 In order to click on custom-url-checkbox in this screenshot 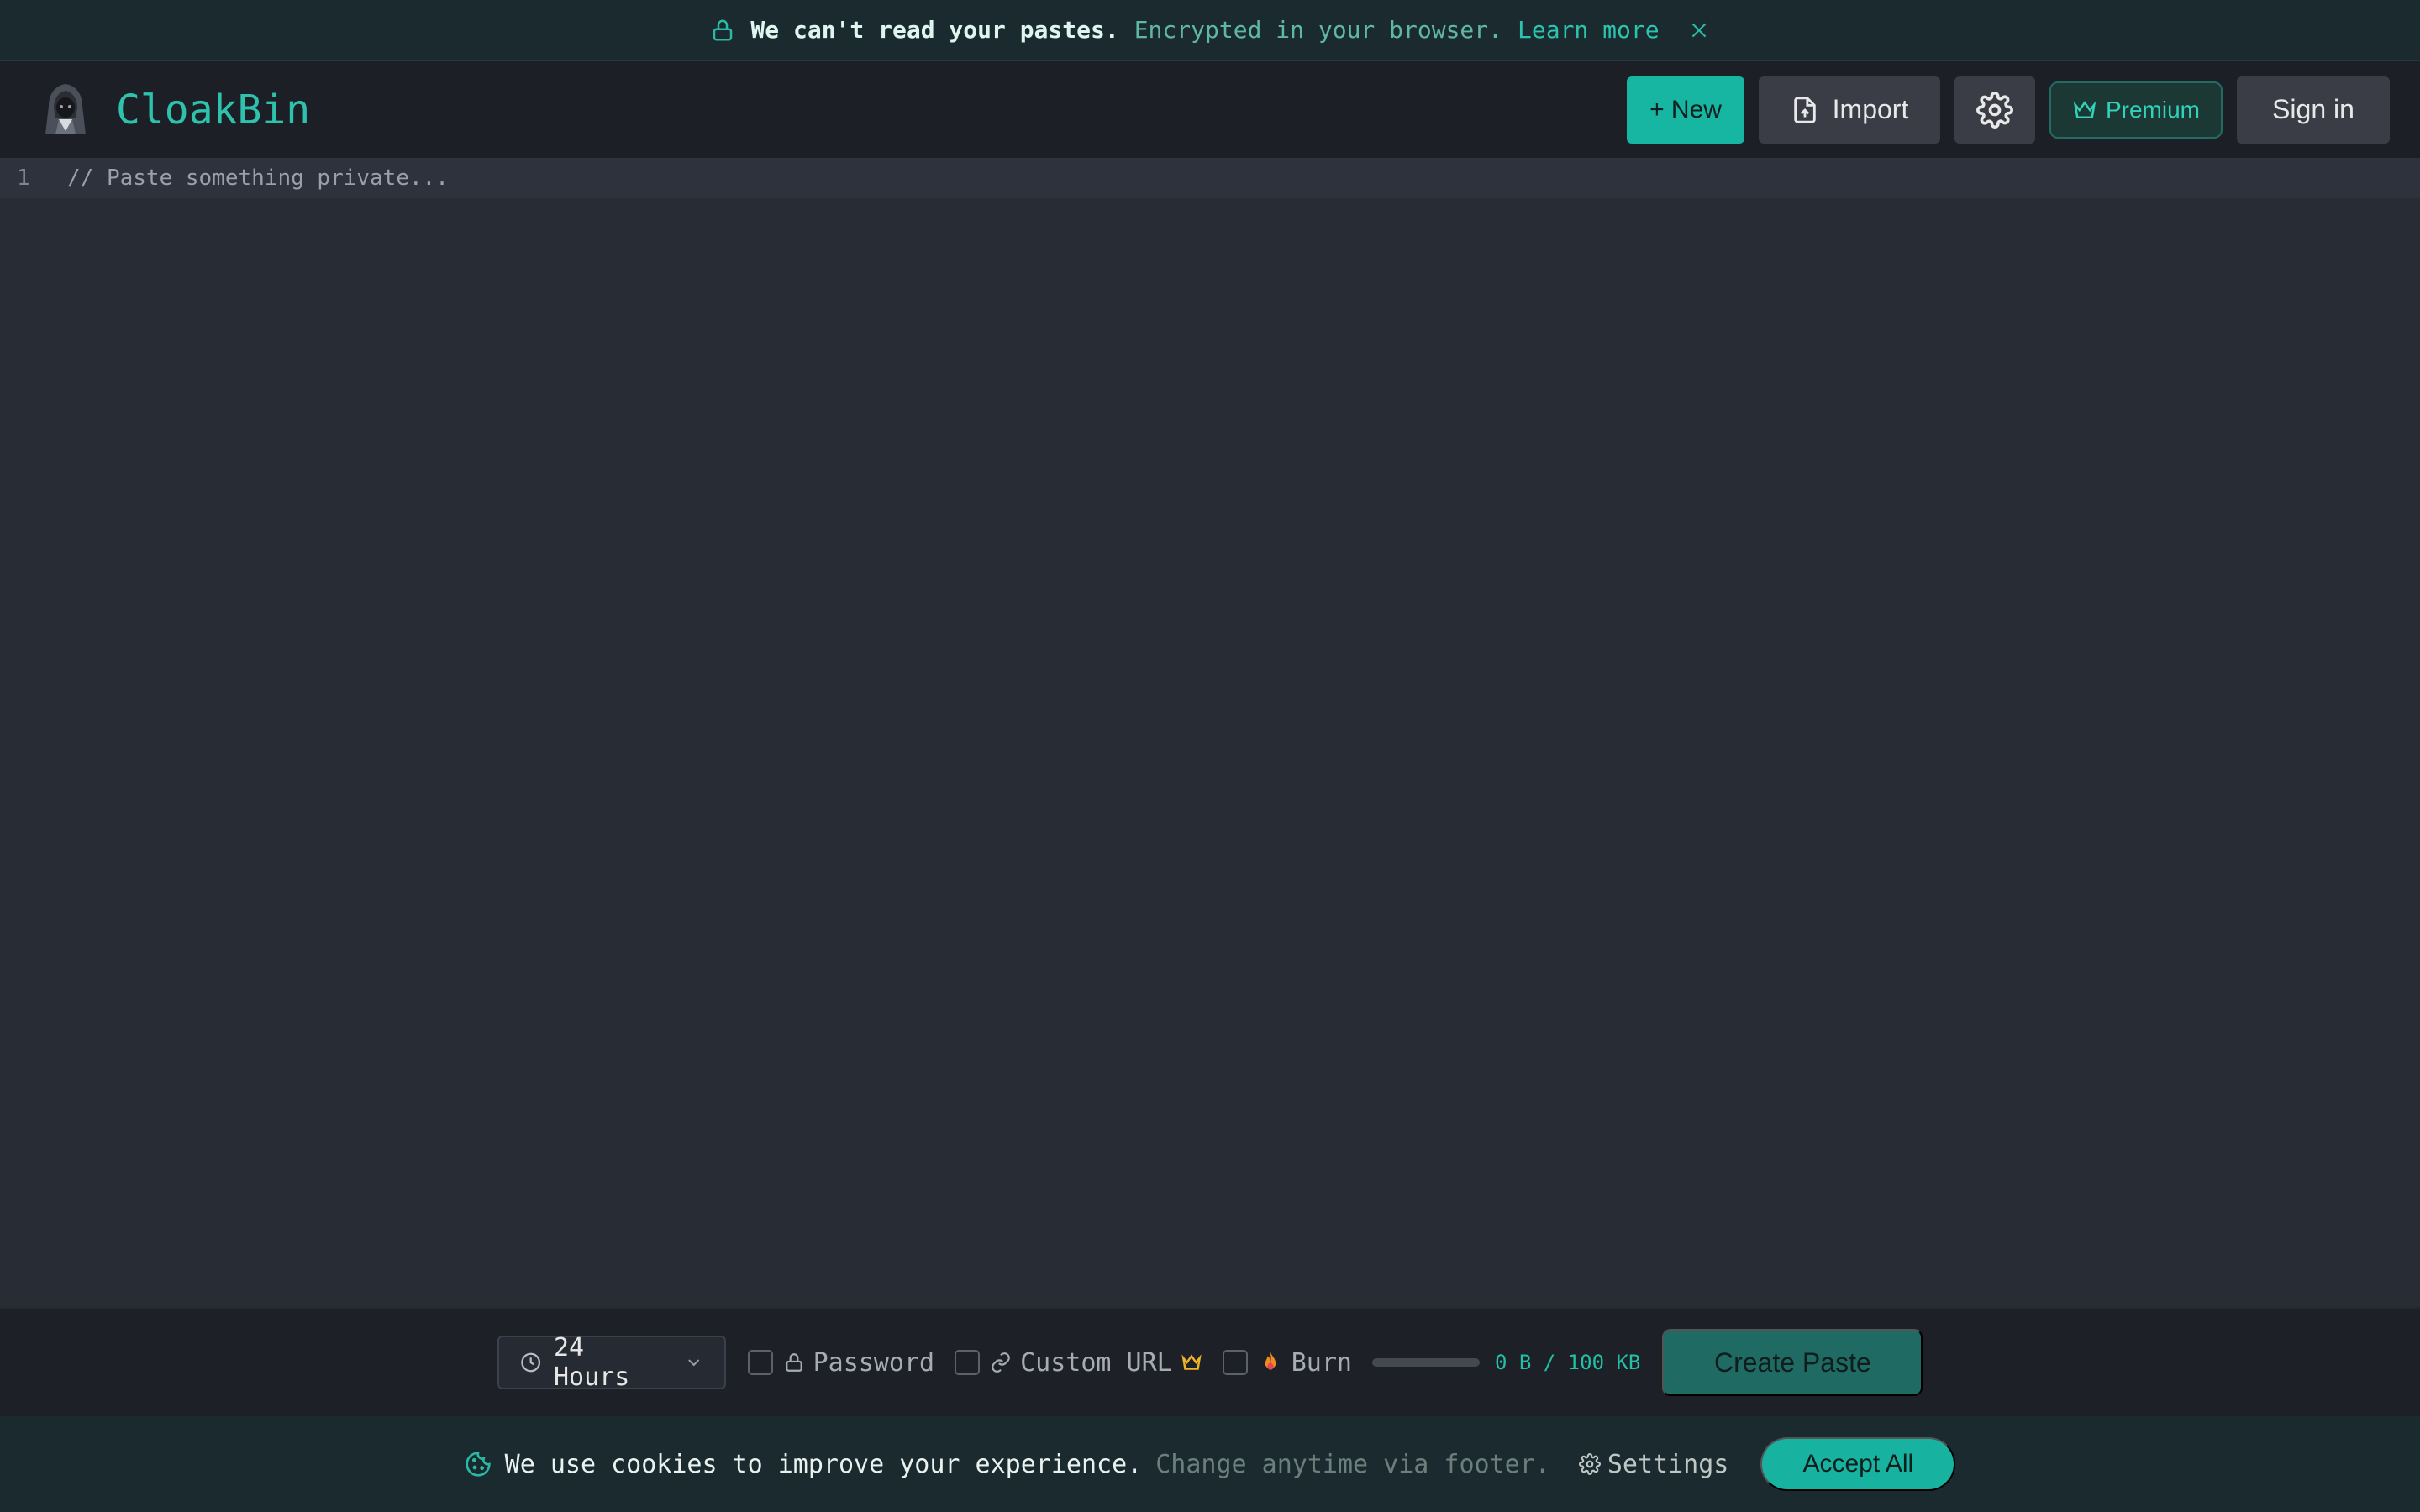, I will do `click(968, 1362)`.